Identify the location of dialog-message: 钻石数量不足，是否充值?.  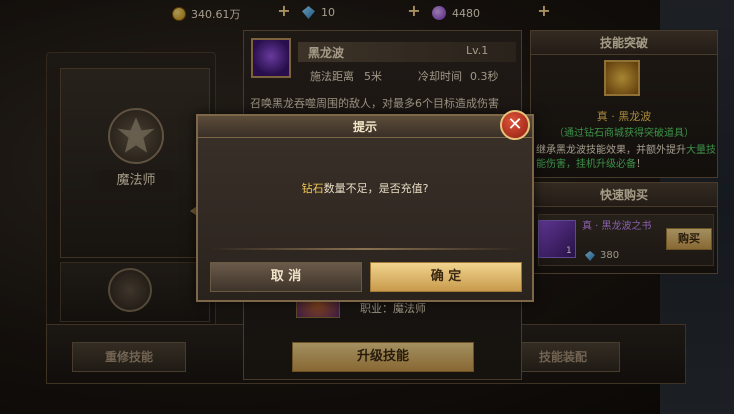
(365, 188).